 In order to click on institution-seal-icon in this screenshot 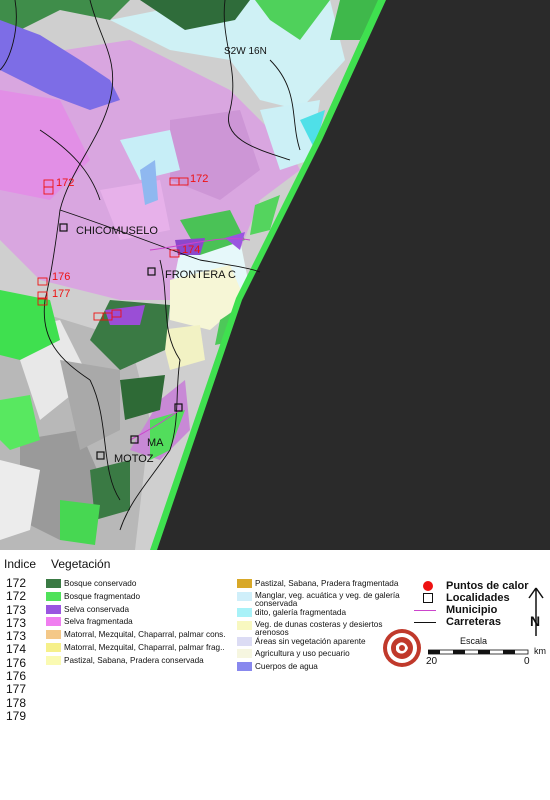, I will do `click(402, 648)`.